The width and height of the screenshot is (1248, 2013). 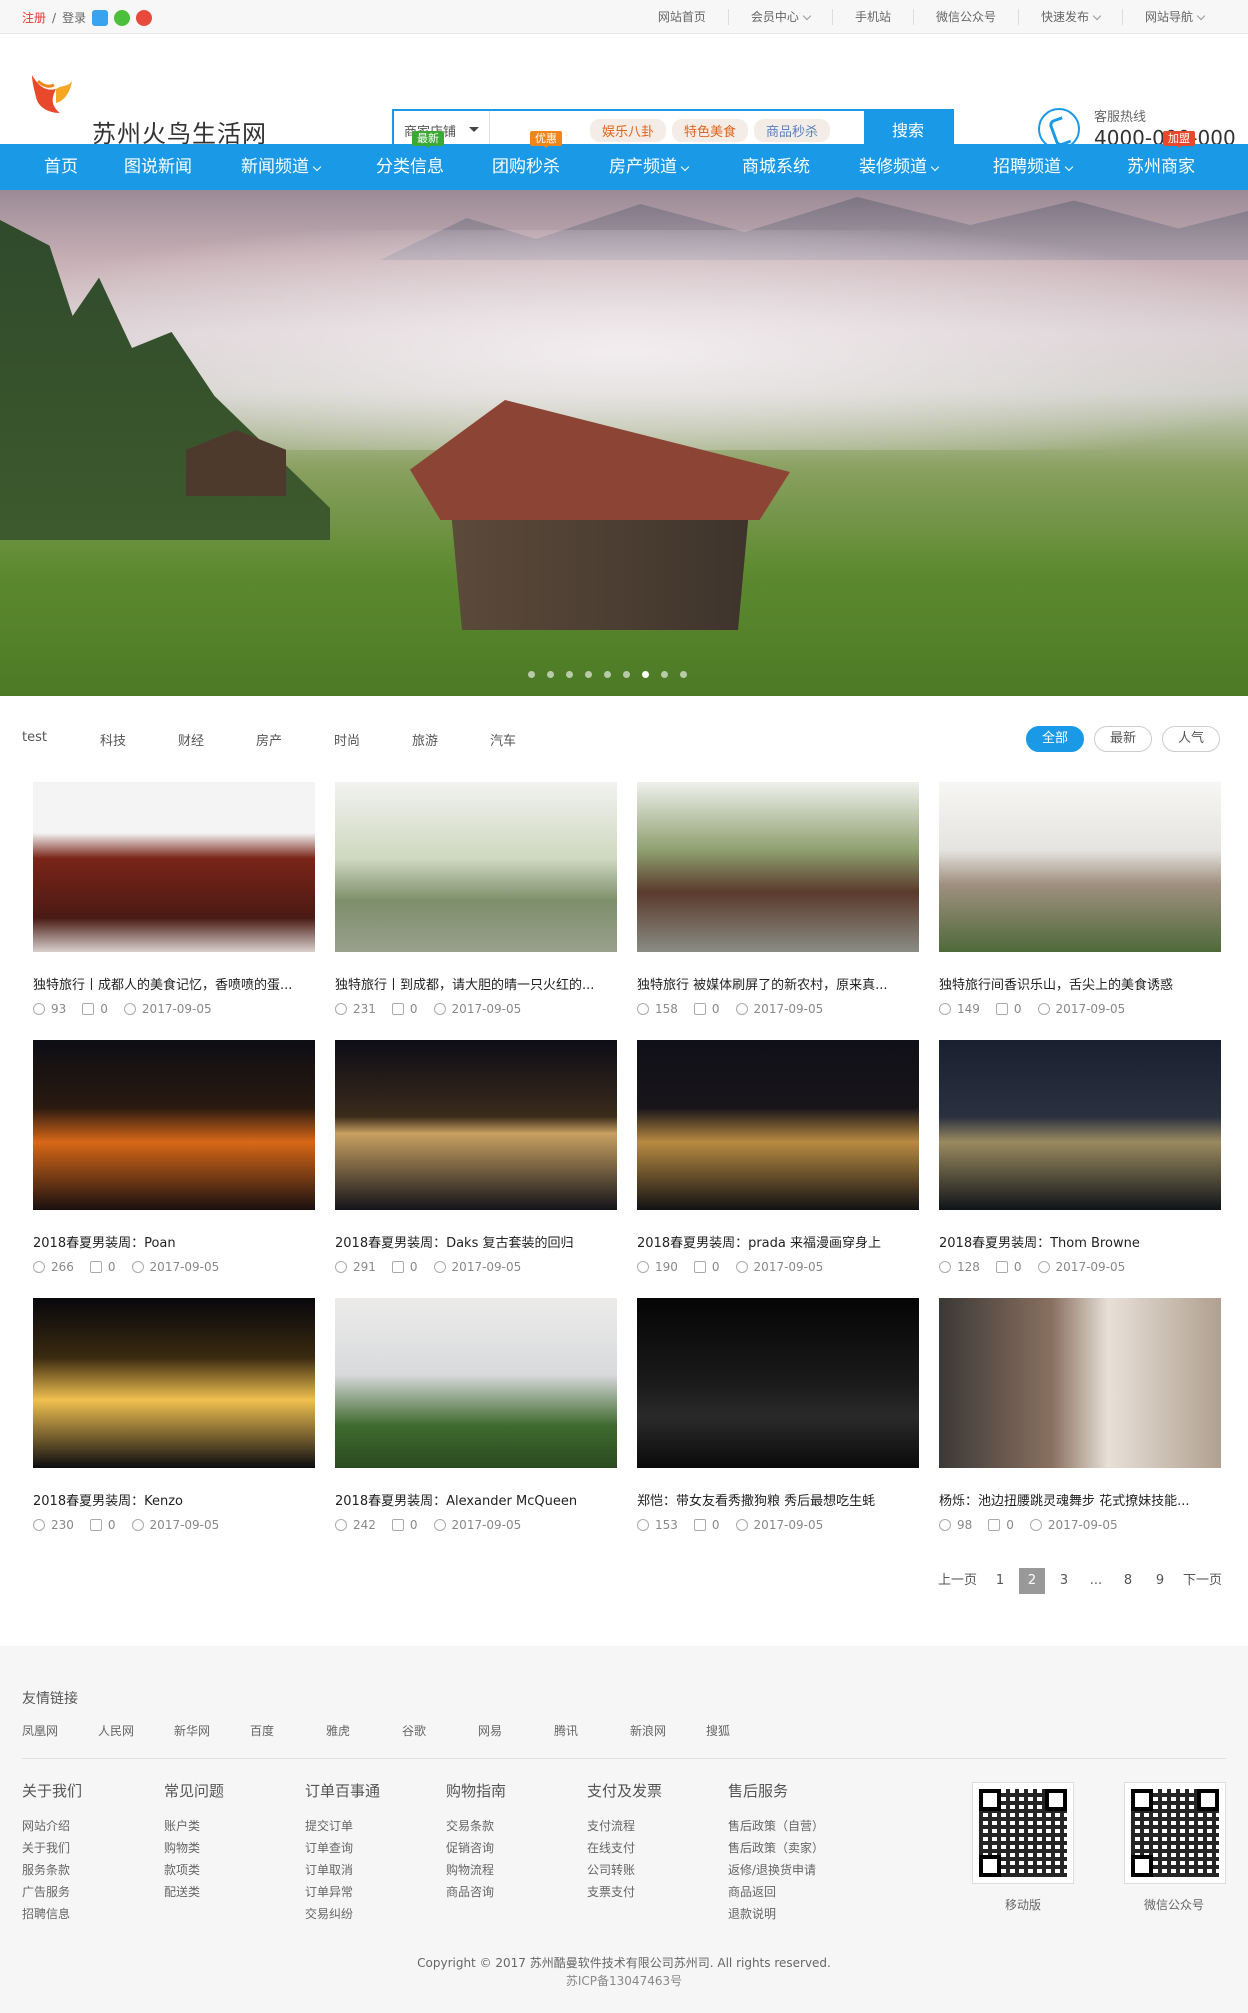 I want to click on footer-link: 提交订单, so click(x=342, y=1826).